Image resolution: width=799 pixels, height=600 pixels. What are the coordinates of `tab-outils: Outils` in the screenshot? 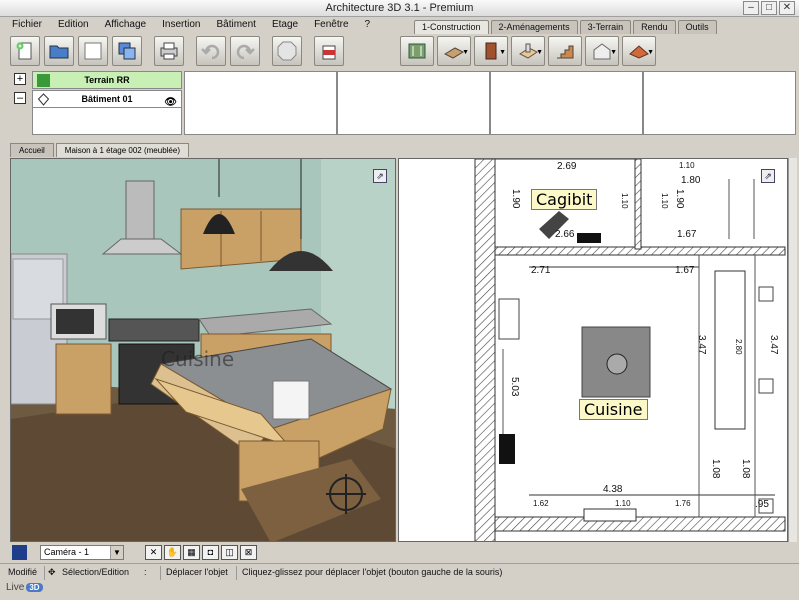 It's located at (697, 27).